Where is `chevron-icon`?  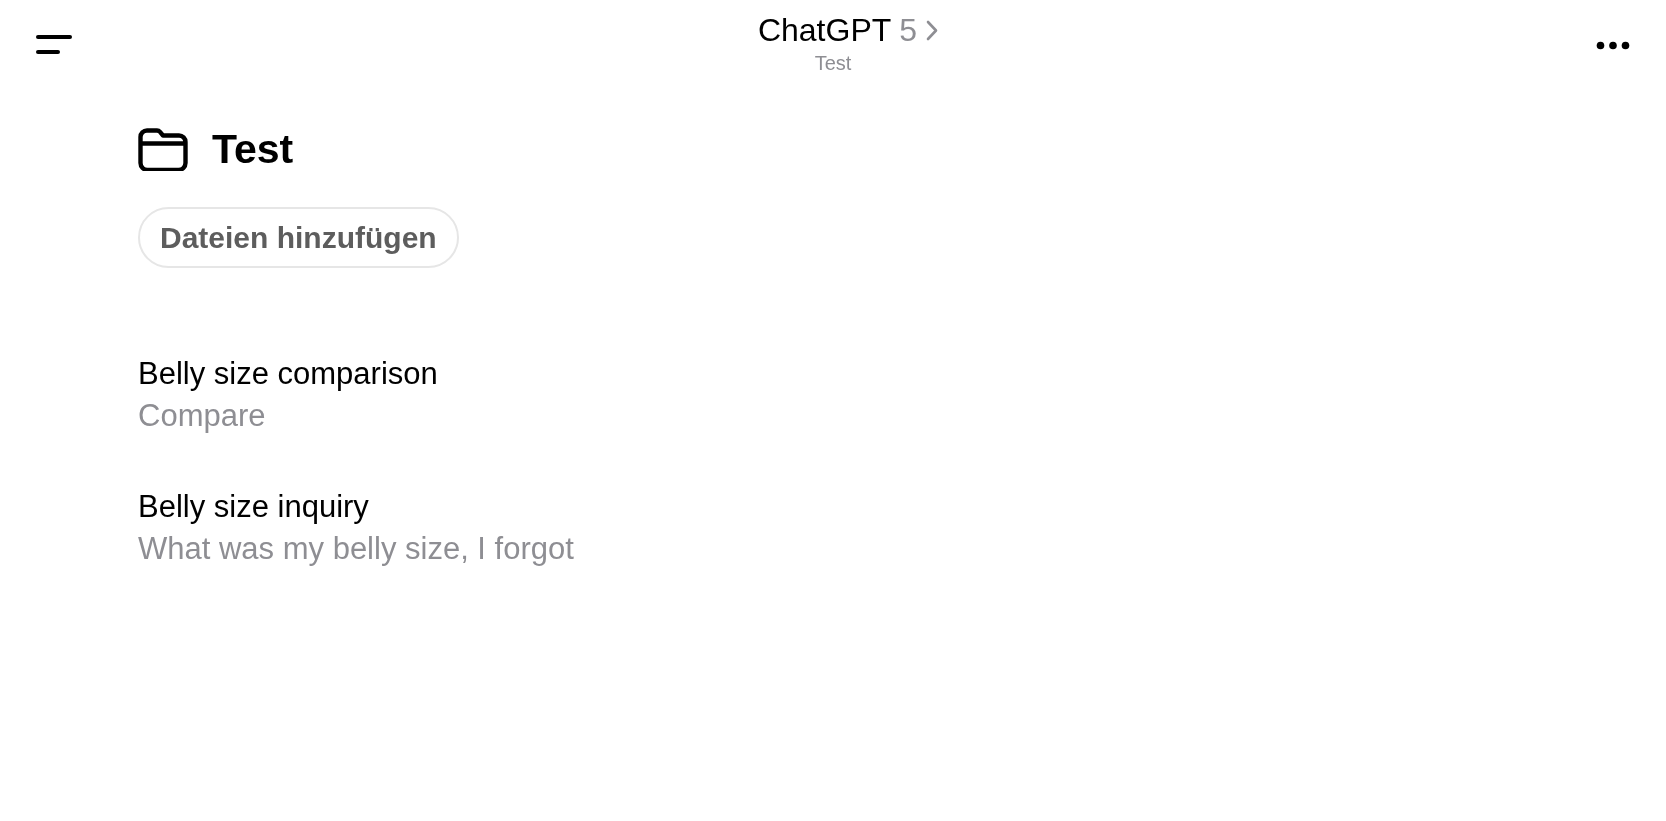
chevron-icon is located at coordinates (932, 30).